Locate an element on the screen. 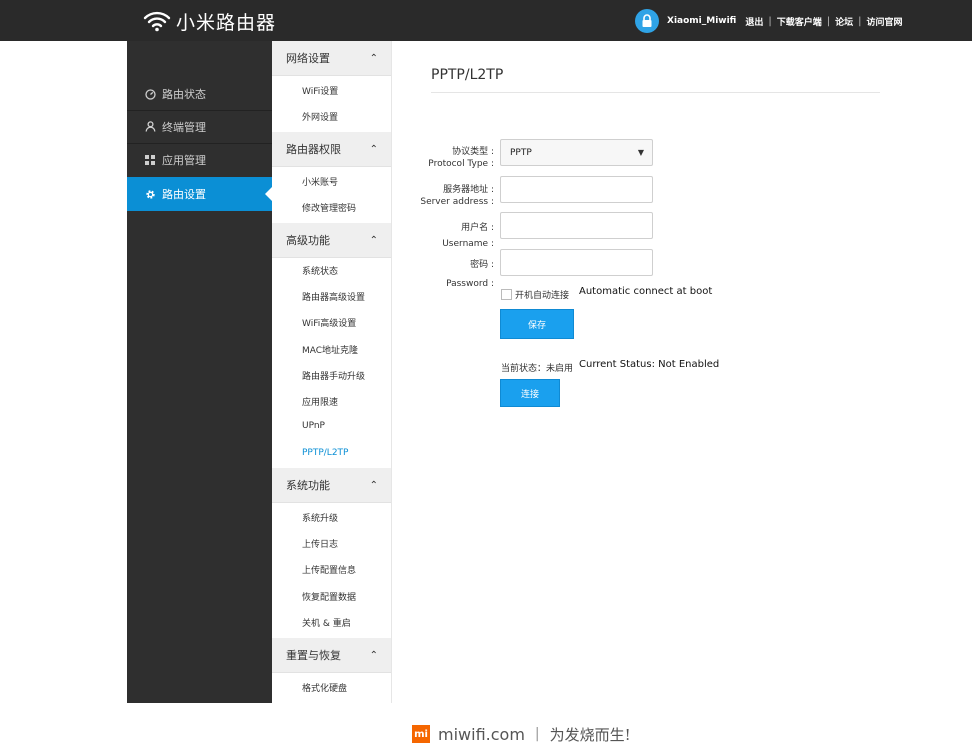  person-icon is located at coordinates (150, 127).